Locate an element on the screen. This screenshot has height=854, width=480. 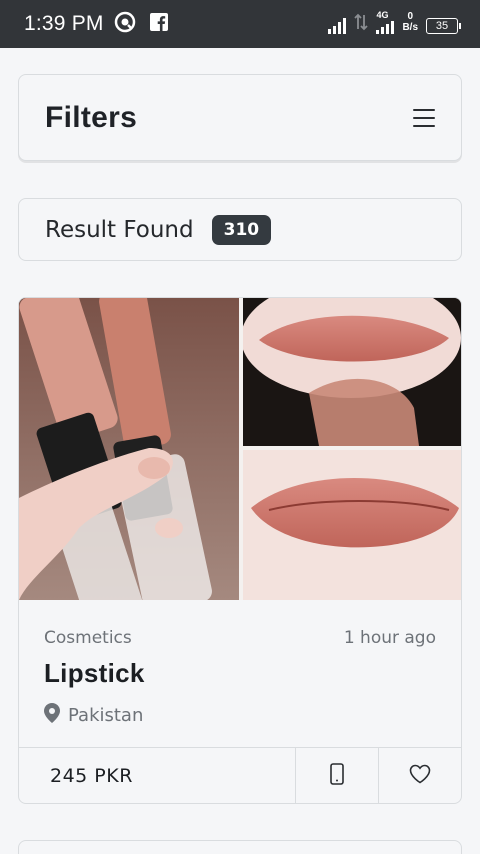
results-label: Result Found is located at coordinates (119, 229).